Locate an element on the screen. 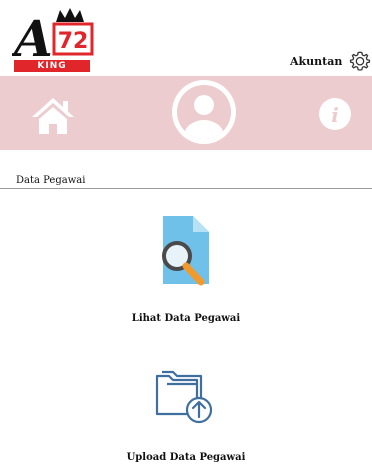  upload-employee-data-label: Upload Data Pegawai is located at coordinates (186, 457).